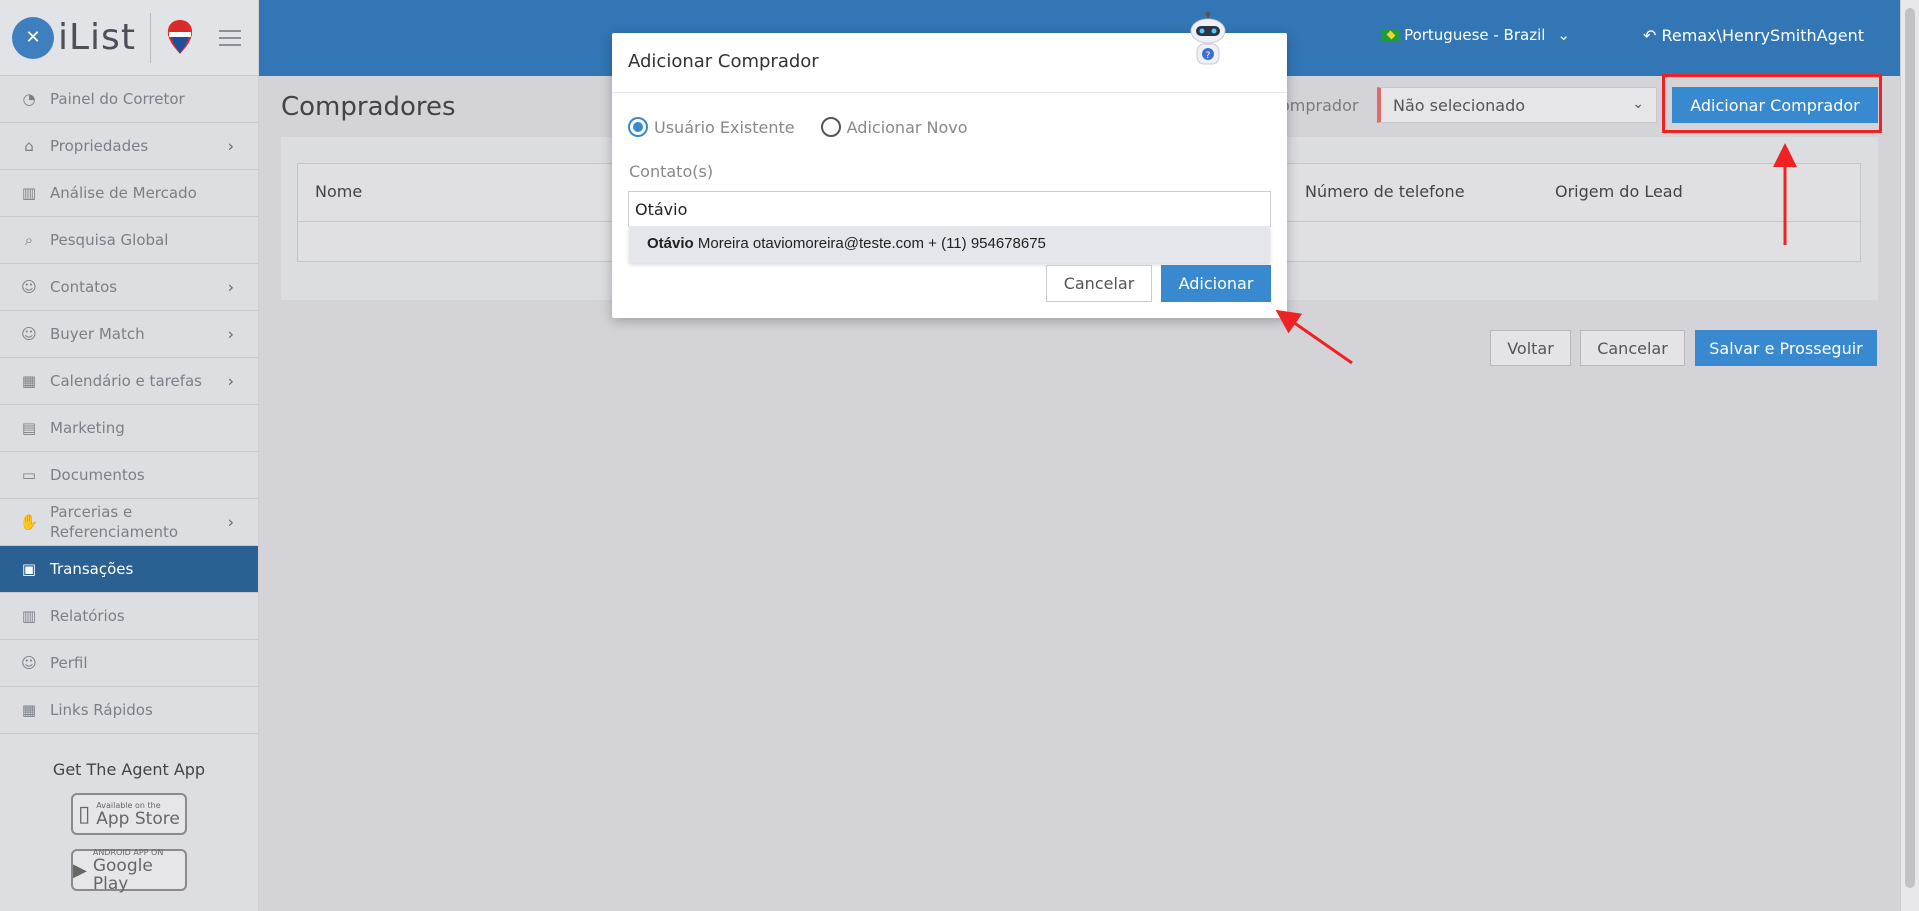 The image size is (1919, 911). Describe the element at coordinates (1619, 191) in the screenshot. I see `header-origem: Origem do Lead` at that location.